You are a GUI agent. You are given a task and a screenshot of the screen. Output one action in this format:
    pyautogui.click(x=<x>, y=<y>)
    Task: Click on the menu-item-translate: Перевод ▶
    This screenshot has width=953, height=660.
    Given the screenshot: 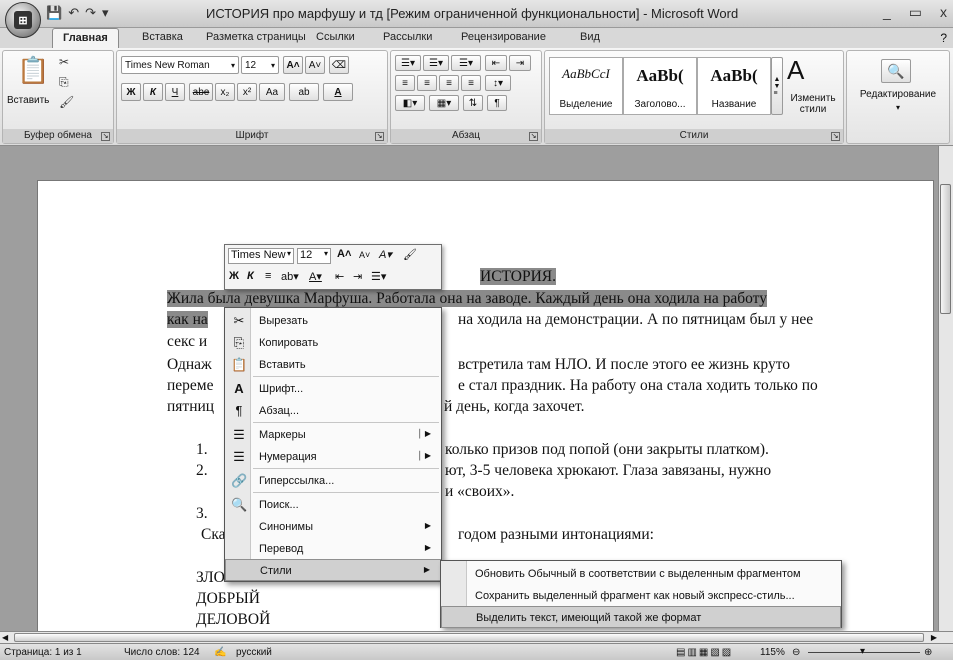 What is the action you would take?
    pyautogui.click(x=333, y=549)
    